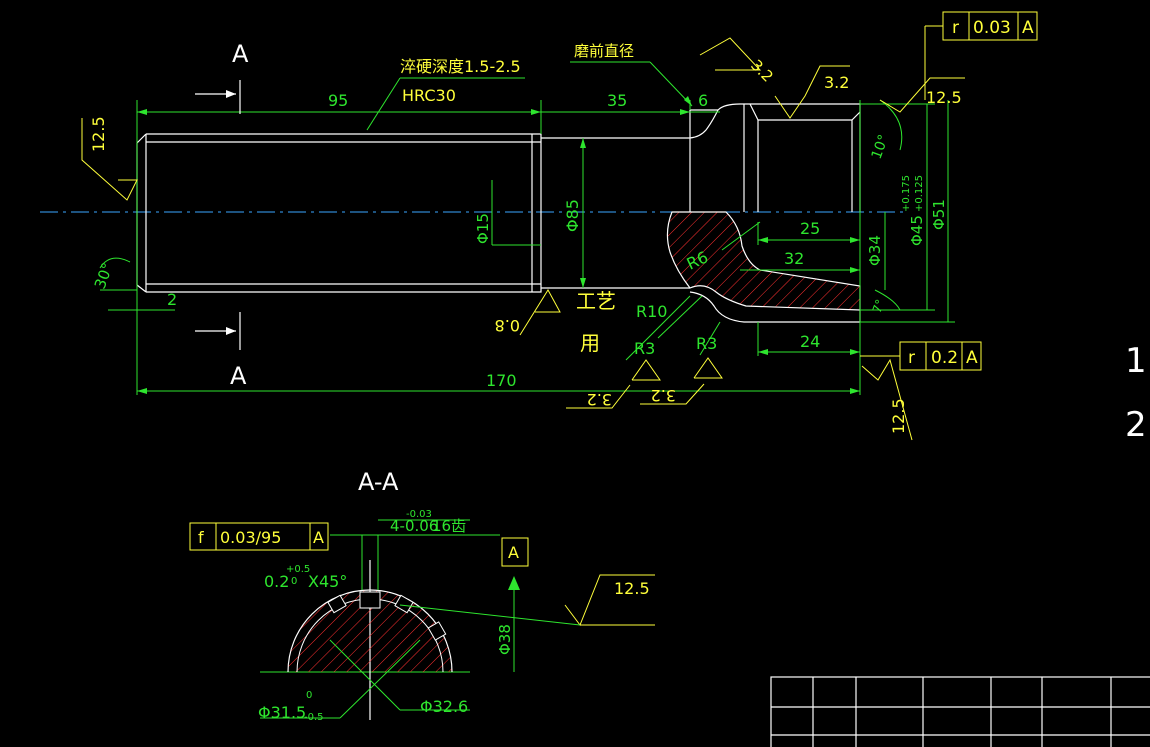 The width and height of the screenshot is (1150, 747). Describe the element at coordinates (604, 51) in the screenshot. I see `note-pre-grind: 磨前直径` at that location.